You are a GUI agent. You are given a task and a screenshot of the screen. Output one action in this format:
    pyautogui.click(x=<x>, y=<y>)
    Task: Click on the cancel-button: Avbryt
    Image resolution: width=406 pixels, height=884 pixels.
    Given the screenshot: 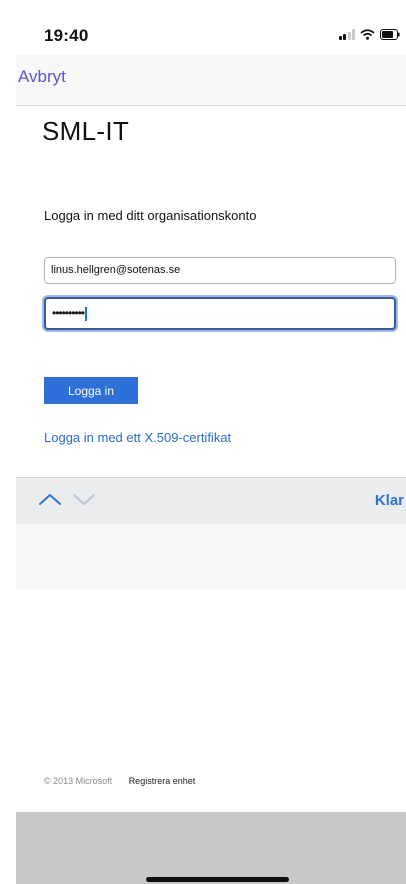 What is the action you would take?
    pyautogui.click(x=42, y=77)
    